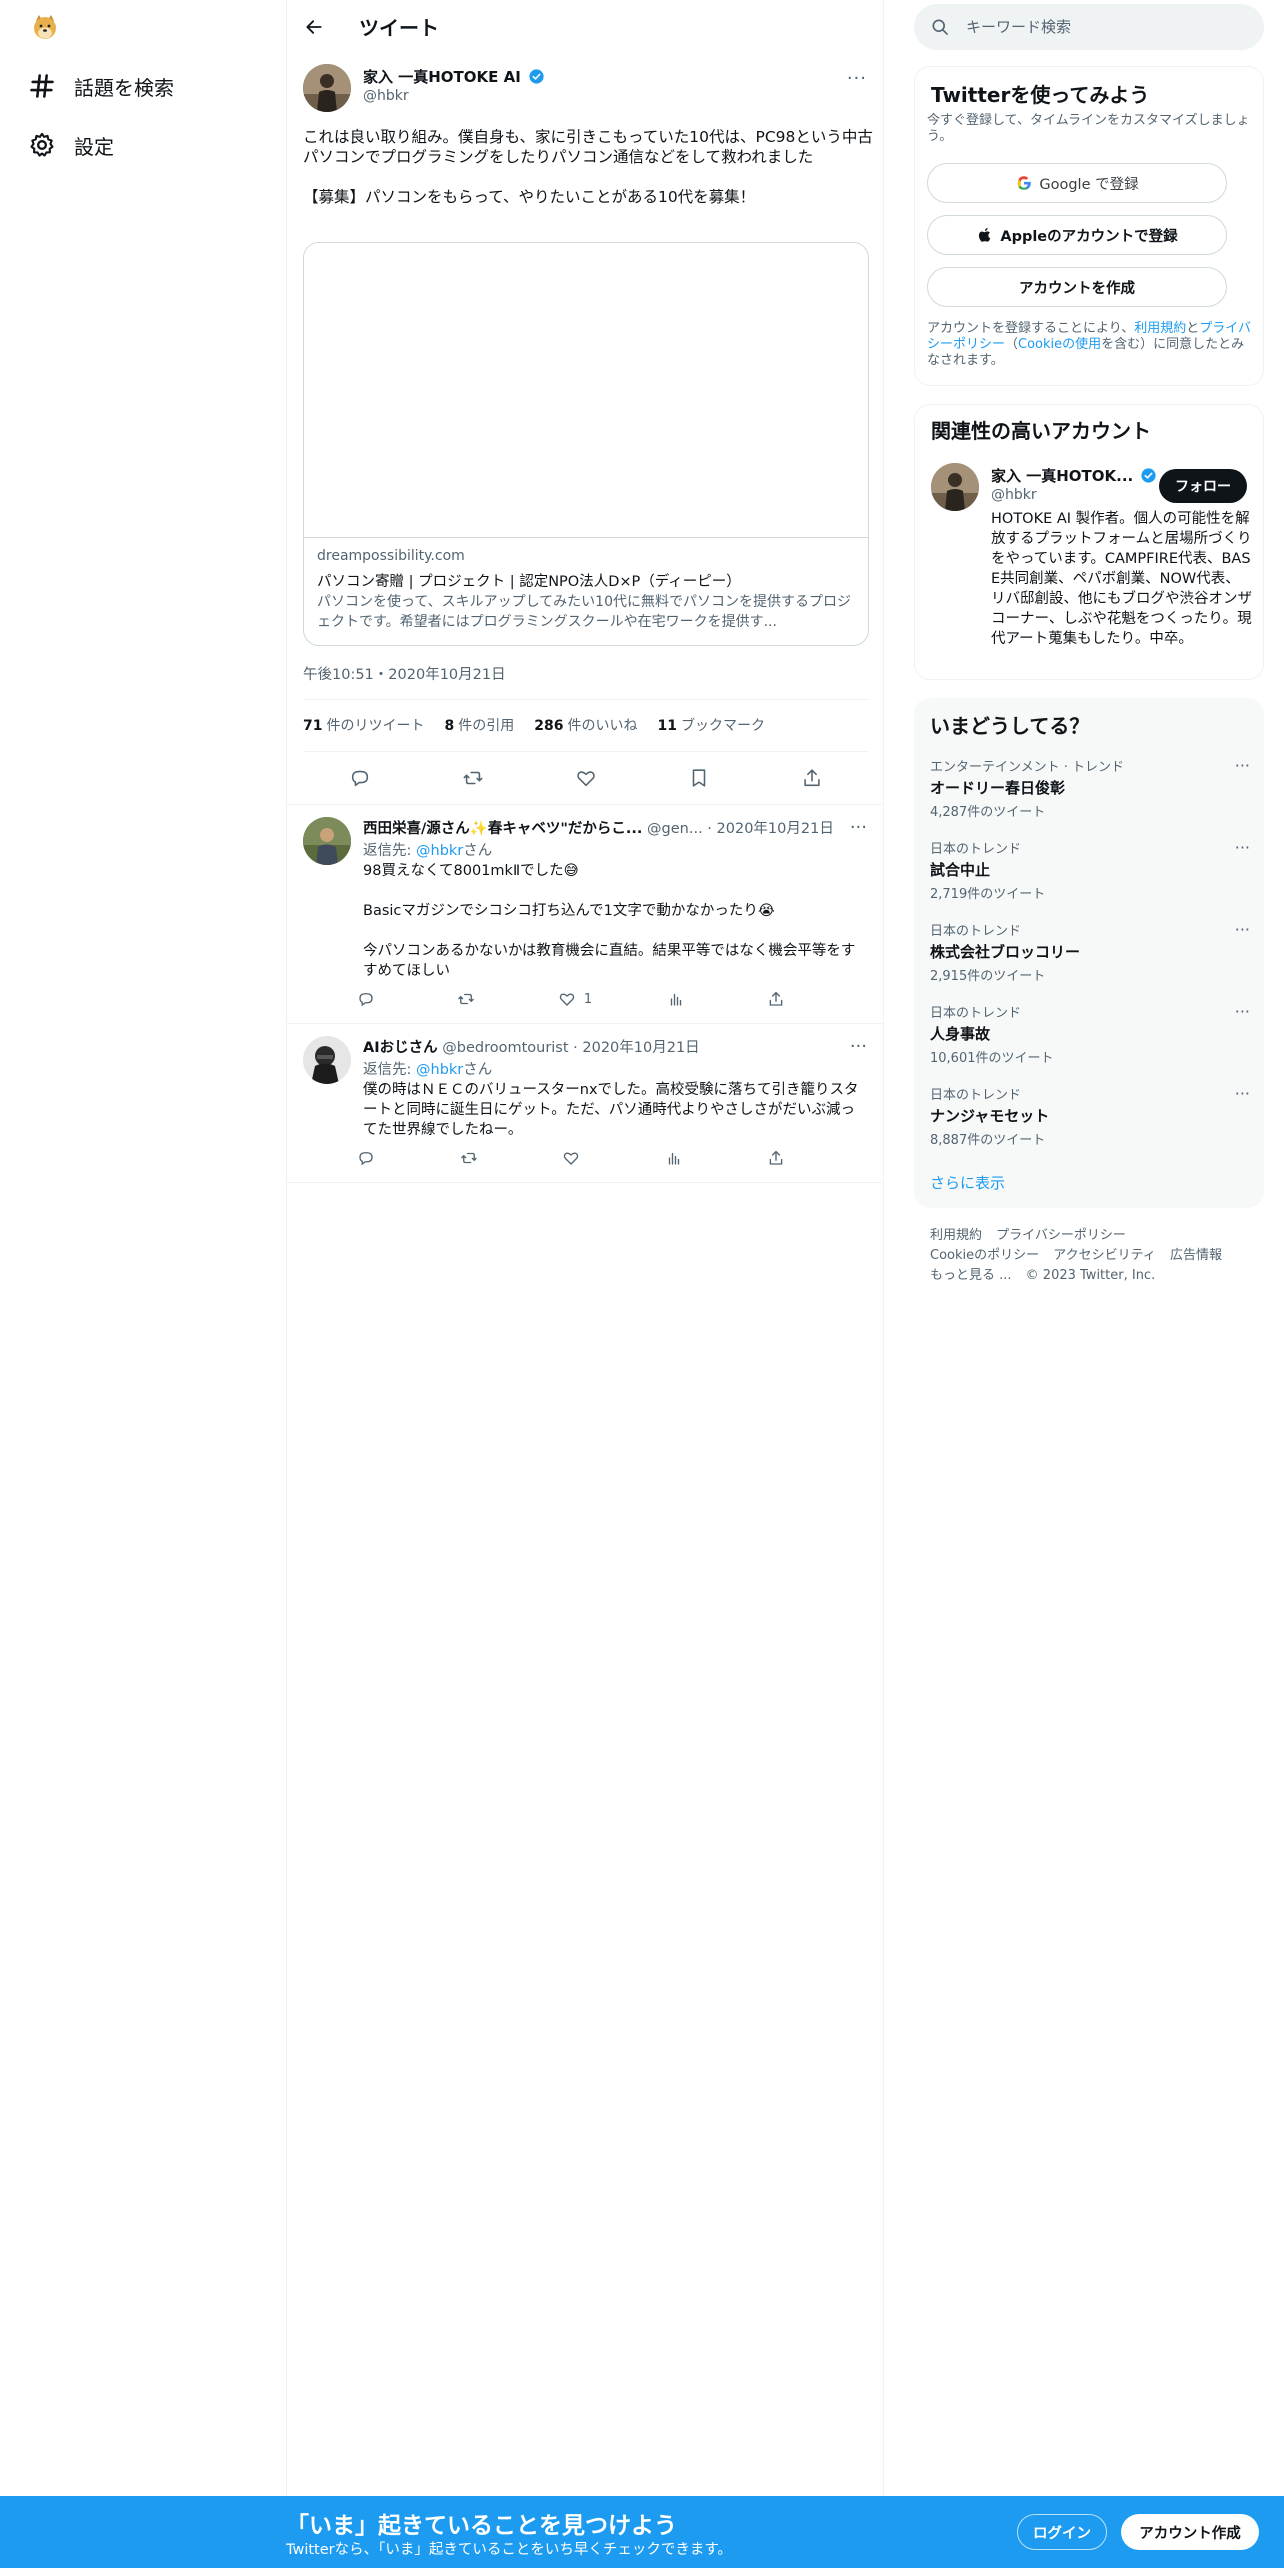 The image size is (1284, 2568). I want to click on footer-cookie-link: Cookieのポリシー, so click(984, 1255).